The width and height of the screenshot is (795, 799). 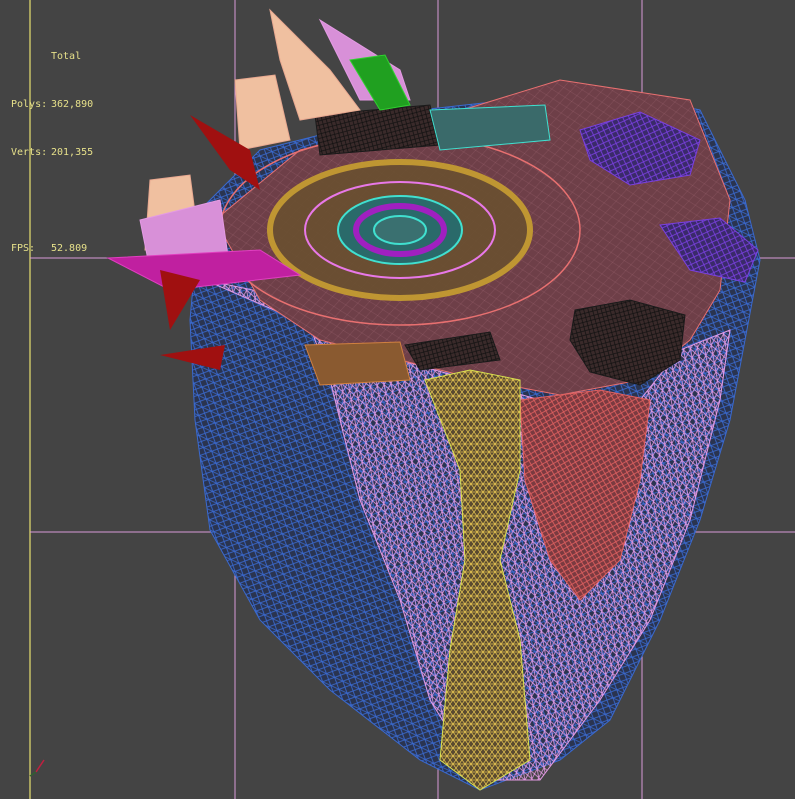 What do you see at coordinates (66, 56) in the screenshot?
I see `stats-title: Total` at bounding box center [66, 56].